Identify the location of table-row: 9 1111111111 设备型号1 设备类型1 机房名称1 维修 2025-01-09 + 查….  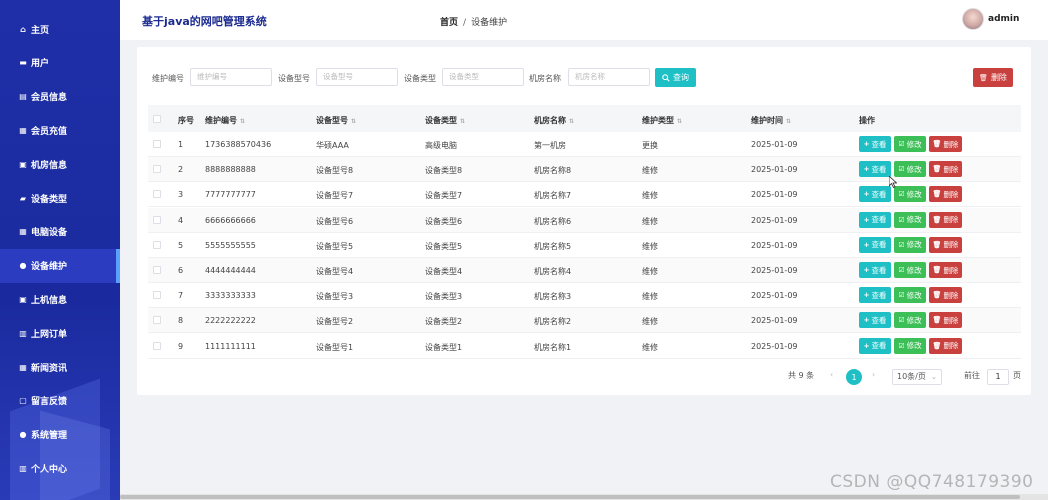
(584, 346).